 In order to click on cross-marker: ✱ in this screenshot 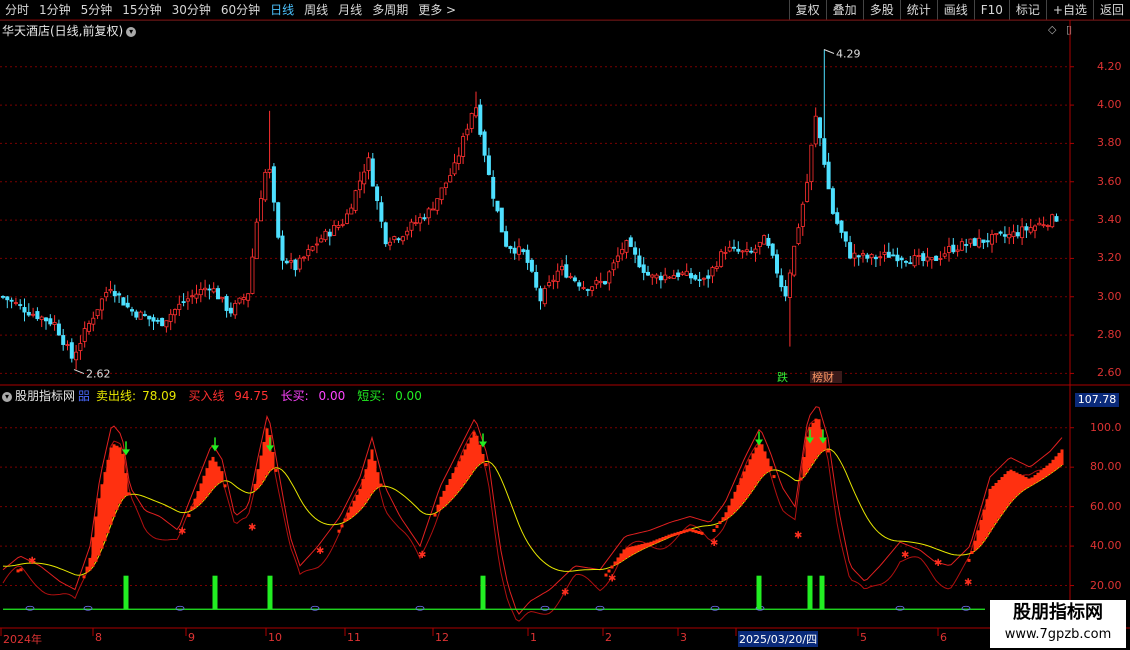, I will do `click(565, 592)`.